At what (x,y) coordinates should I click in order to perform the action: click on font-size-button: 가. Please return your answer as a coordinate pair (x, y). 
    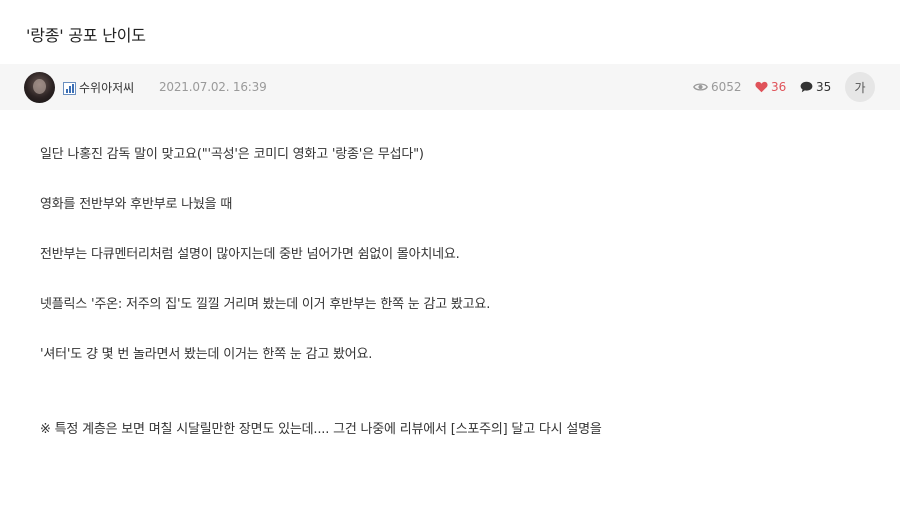
    Looking at the image, I should click on (860, 87).